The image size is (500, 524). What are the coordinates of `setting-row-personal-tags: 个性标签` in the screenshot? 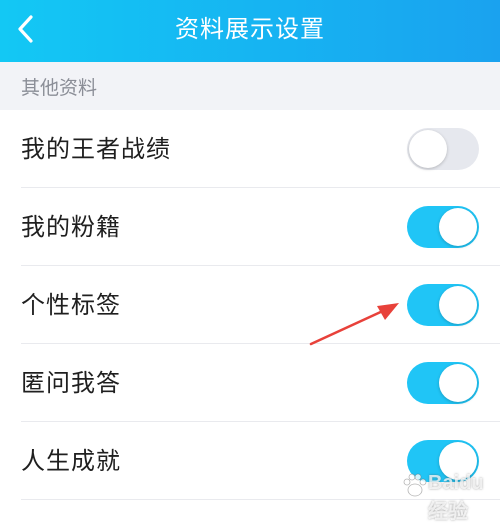 It's located at (250, 305).